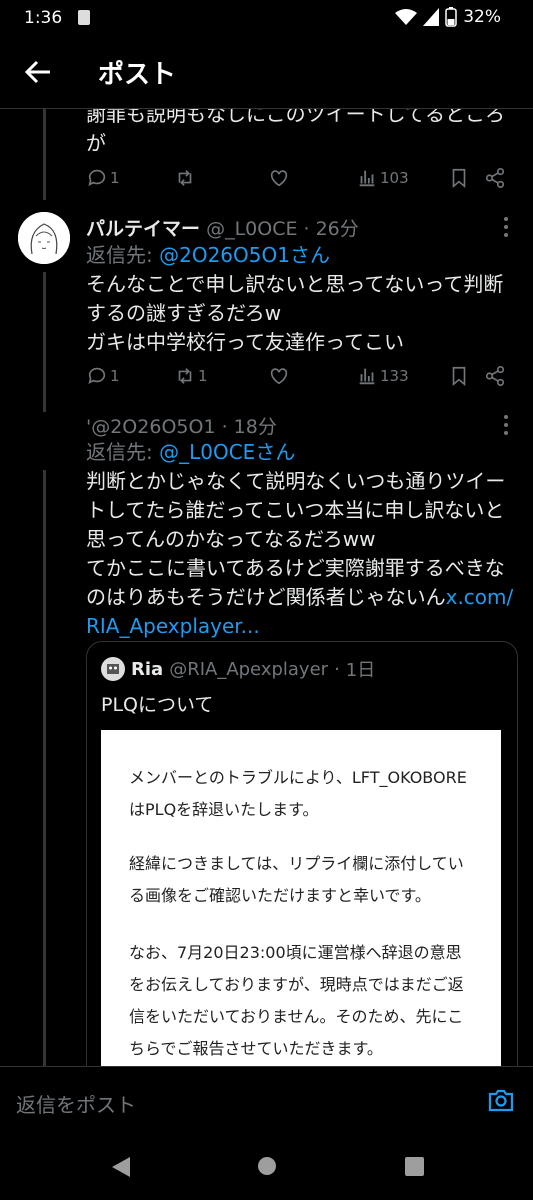 This screenshot has width=533, height=1200. Describe the element at coordinates (266, 72) in the screenshot. I see `top-app-bar: ポスト` at that location.